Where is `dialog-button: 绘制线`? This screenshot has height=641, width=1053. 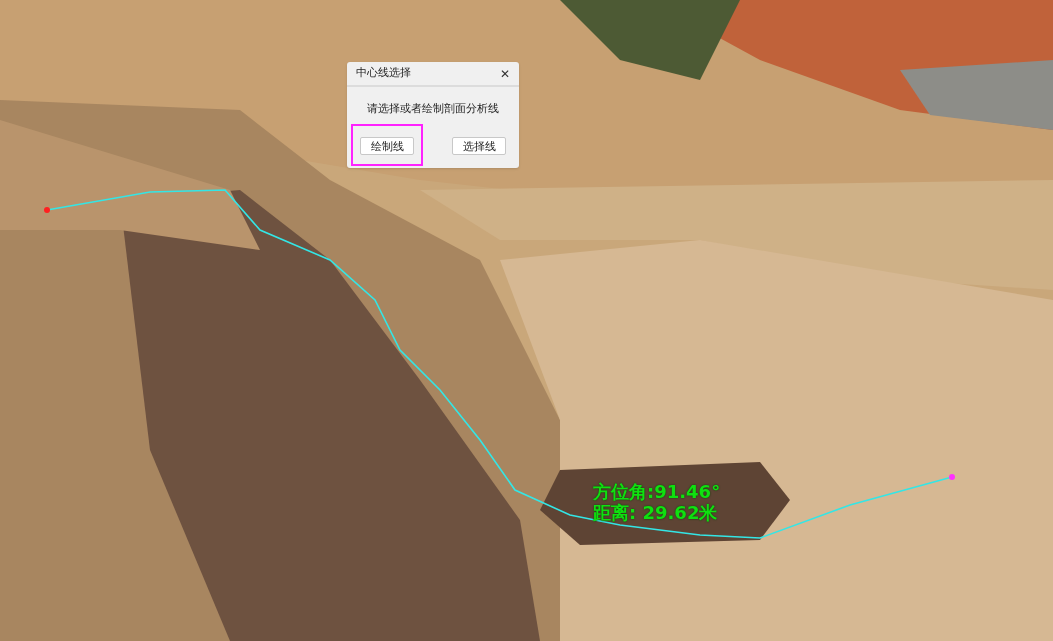
dialog-button: 绘制线 is located at coordinates (387, 146).